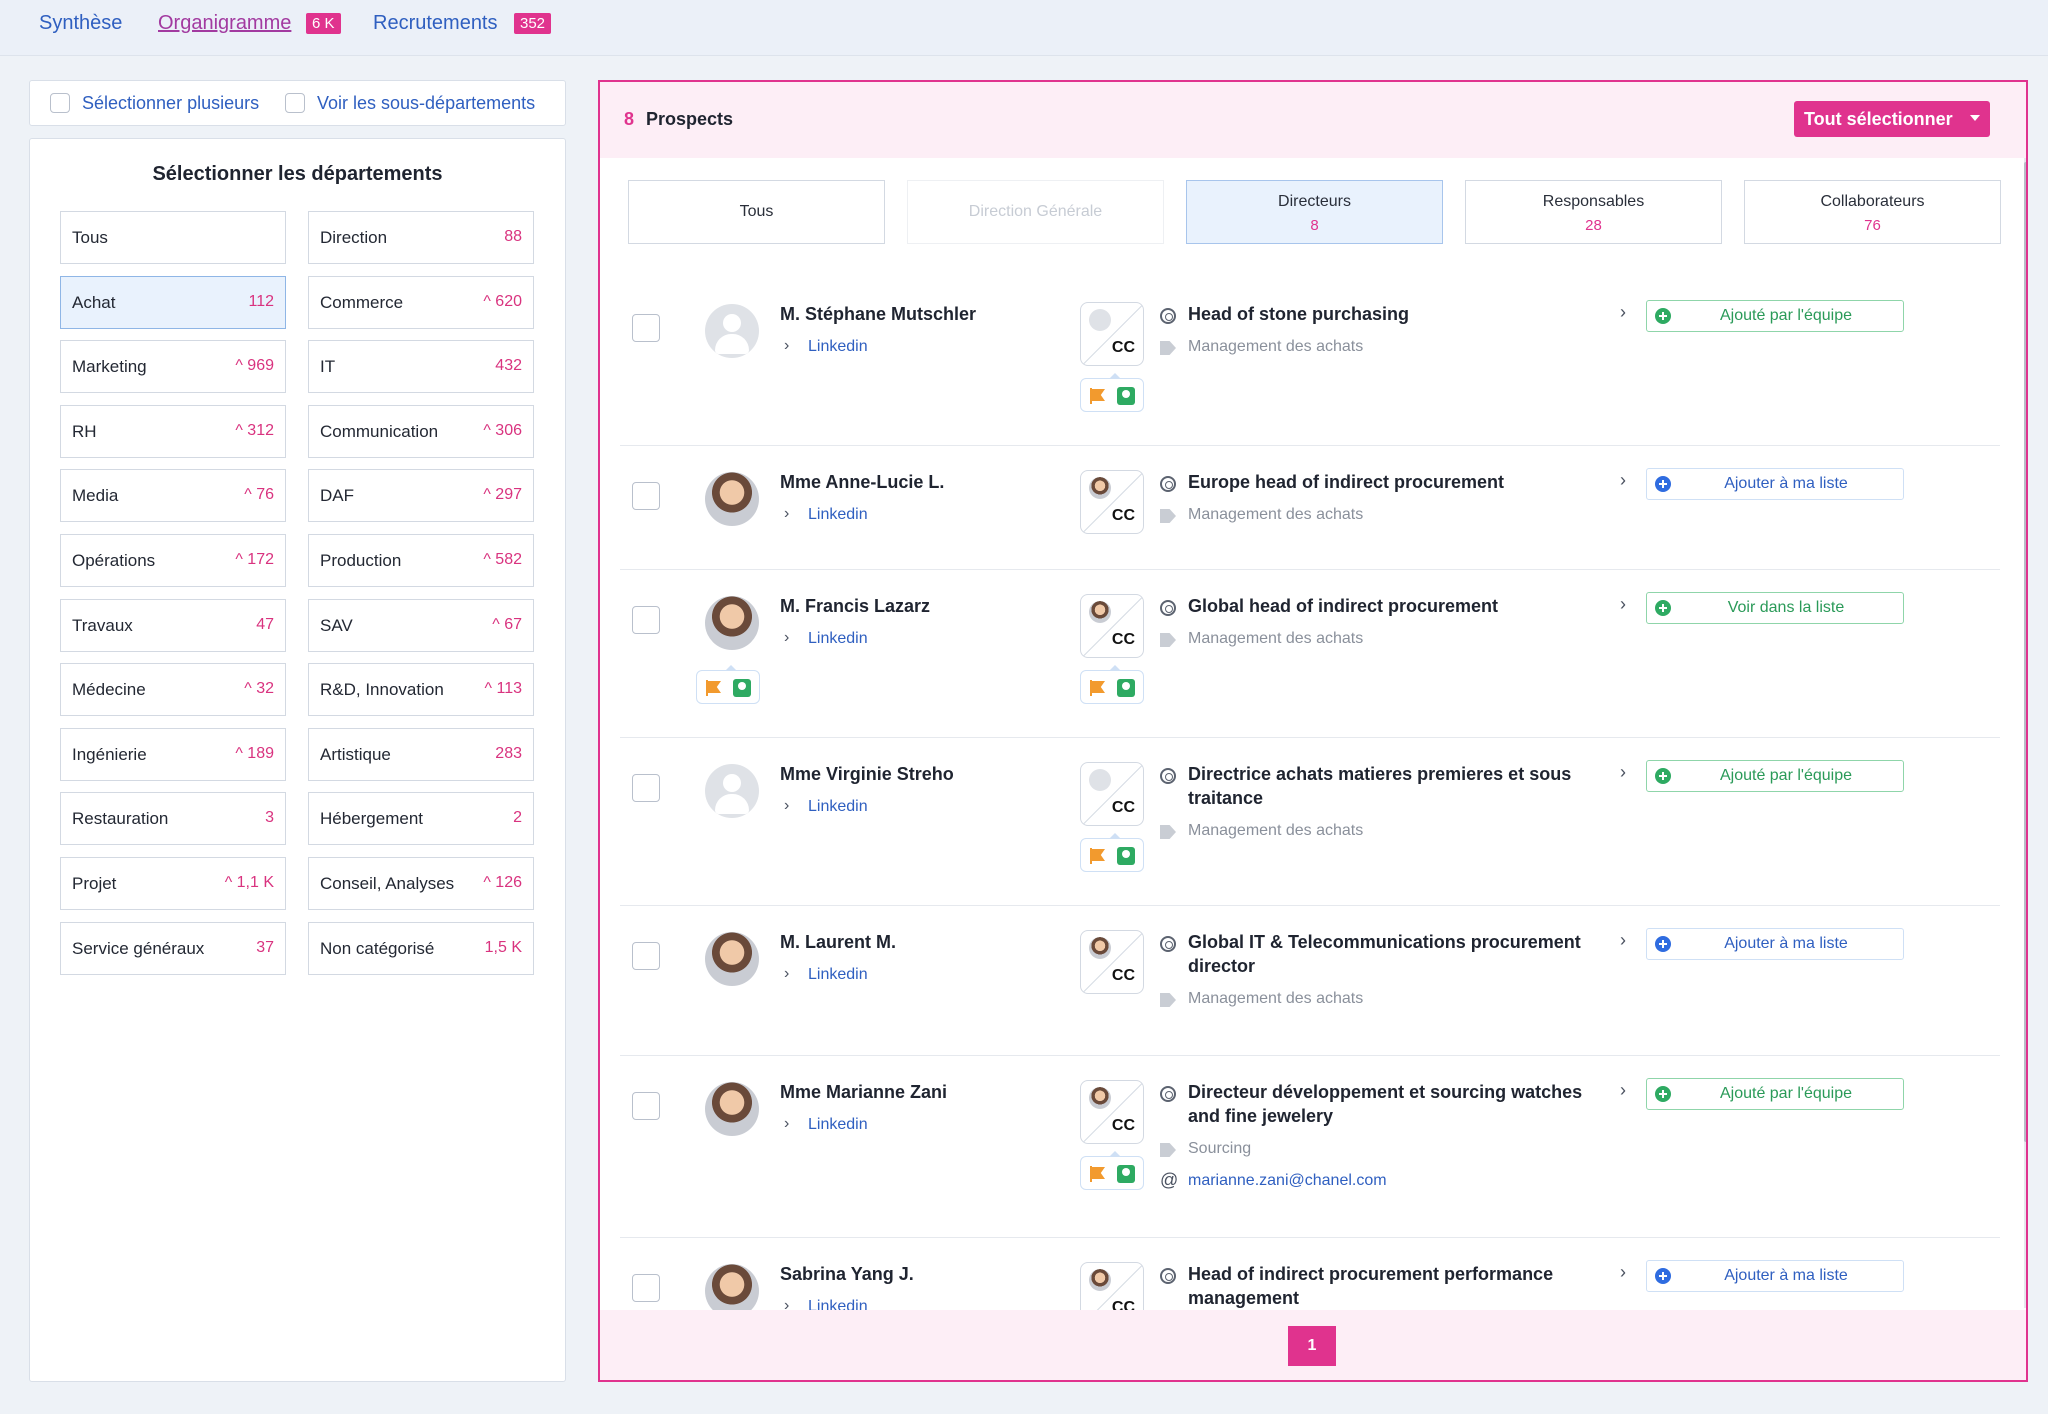  I want to click on department-name: Achat, so click(94, 302).